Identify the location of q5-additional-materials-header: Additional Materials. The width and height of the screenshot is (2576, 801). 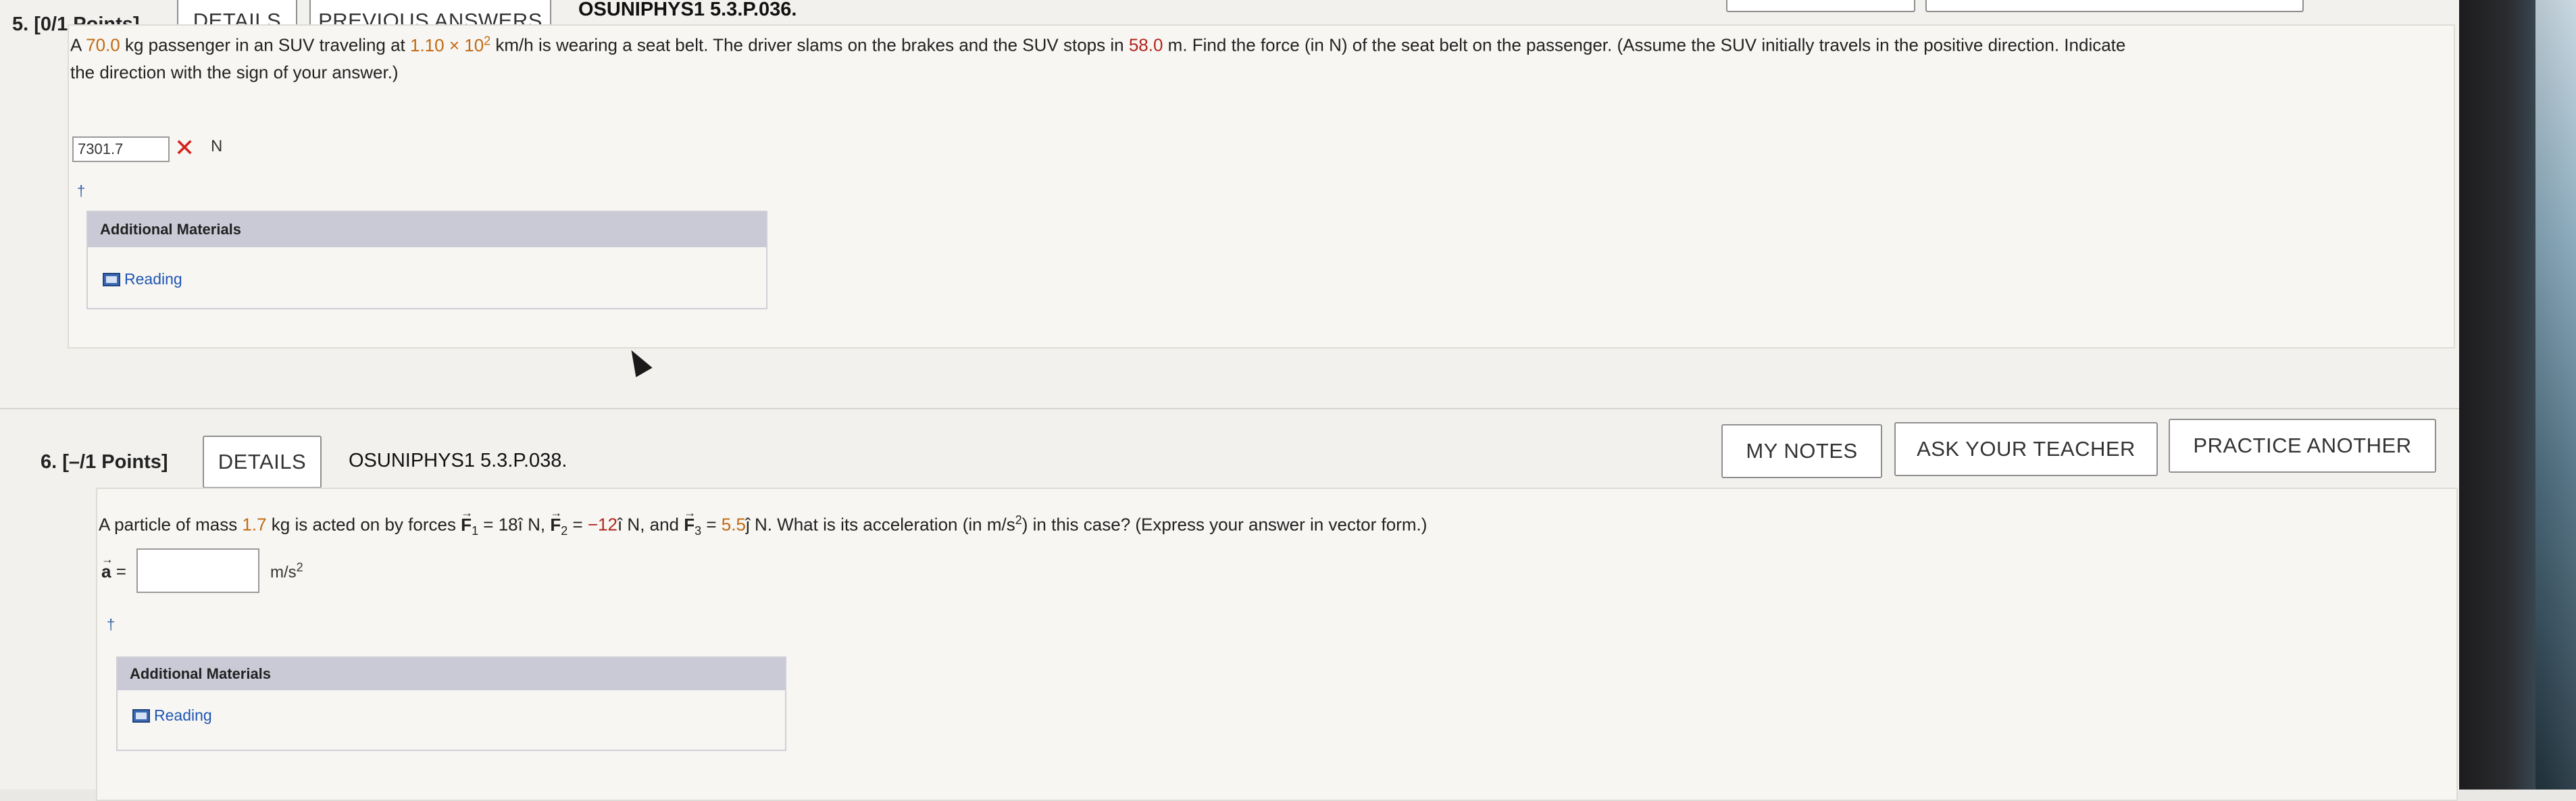
(427, 230).